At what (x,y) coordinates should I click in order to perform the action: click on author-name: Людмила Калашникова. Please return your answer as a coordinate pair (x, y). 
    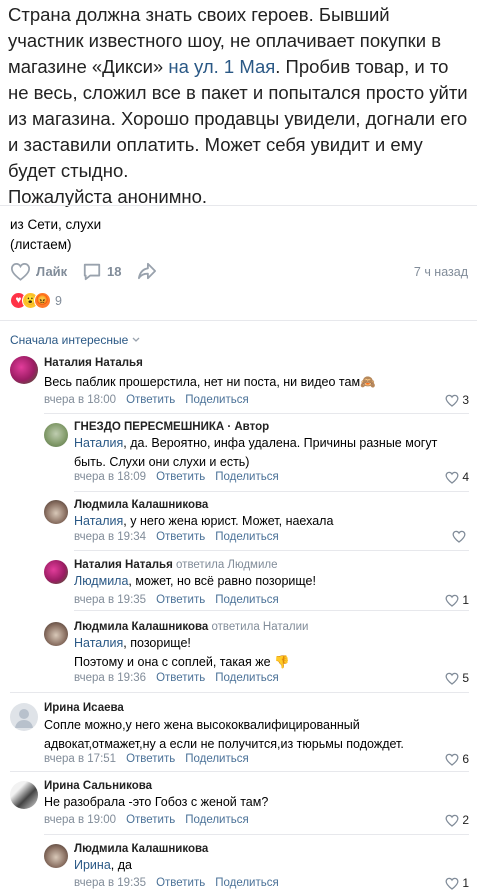
    Looking at the image, I should click on (141, 627).